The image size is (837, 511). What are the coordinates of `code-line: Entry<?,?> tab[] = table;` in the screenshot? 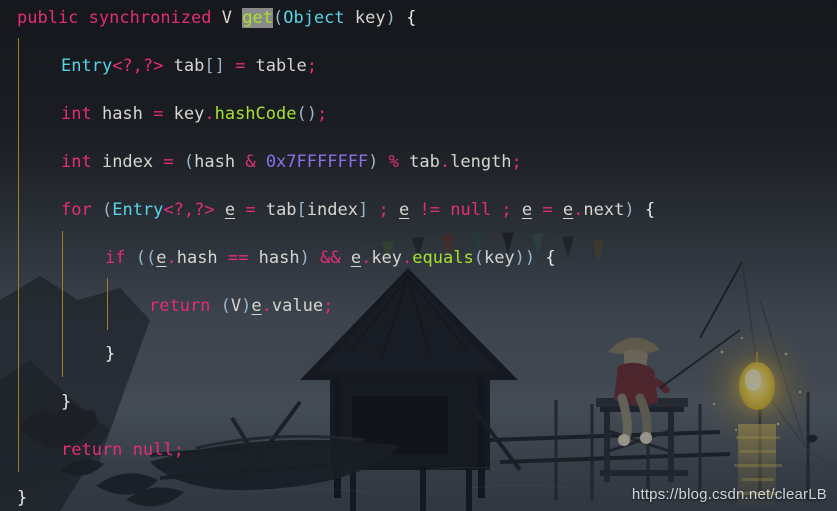 It's located at (418, 66).